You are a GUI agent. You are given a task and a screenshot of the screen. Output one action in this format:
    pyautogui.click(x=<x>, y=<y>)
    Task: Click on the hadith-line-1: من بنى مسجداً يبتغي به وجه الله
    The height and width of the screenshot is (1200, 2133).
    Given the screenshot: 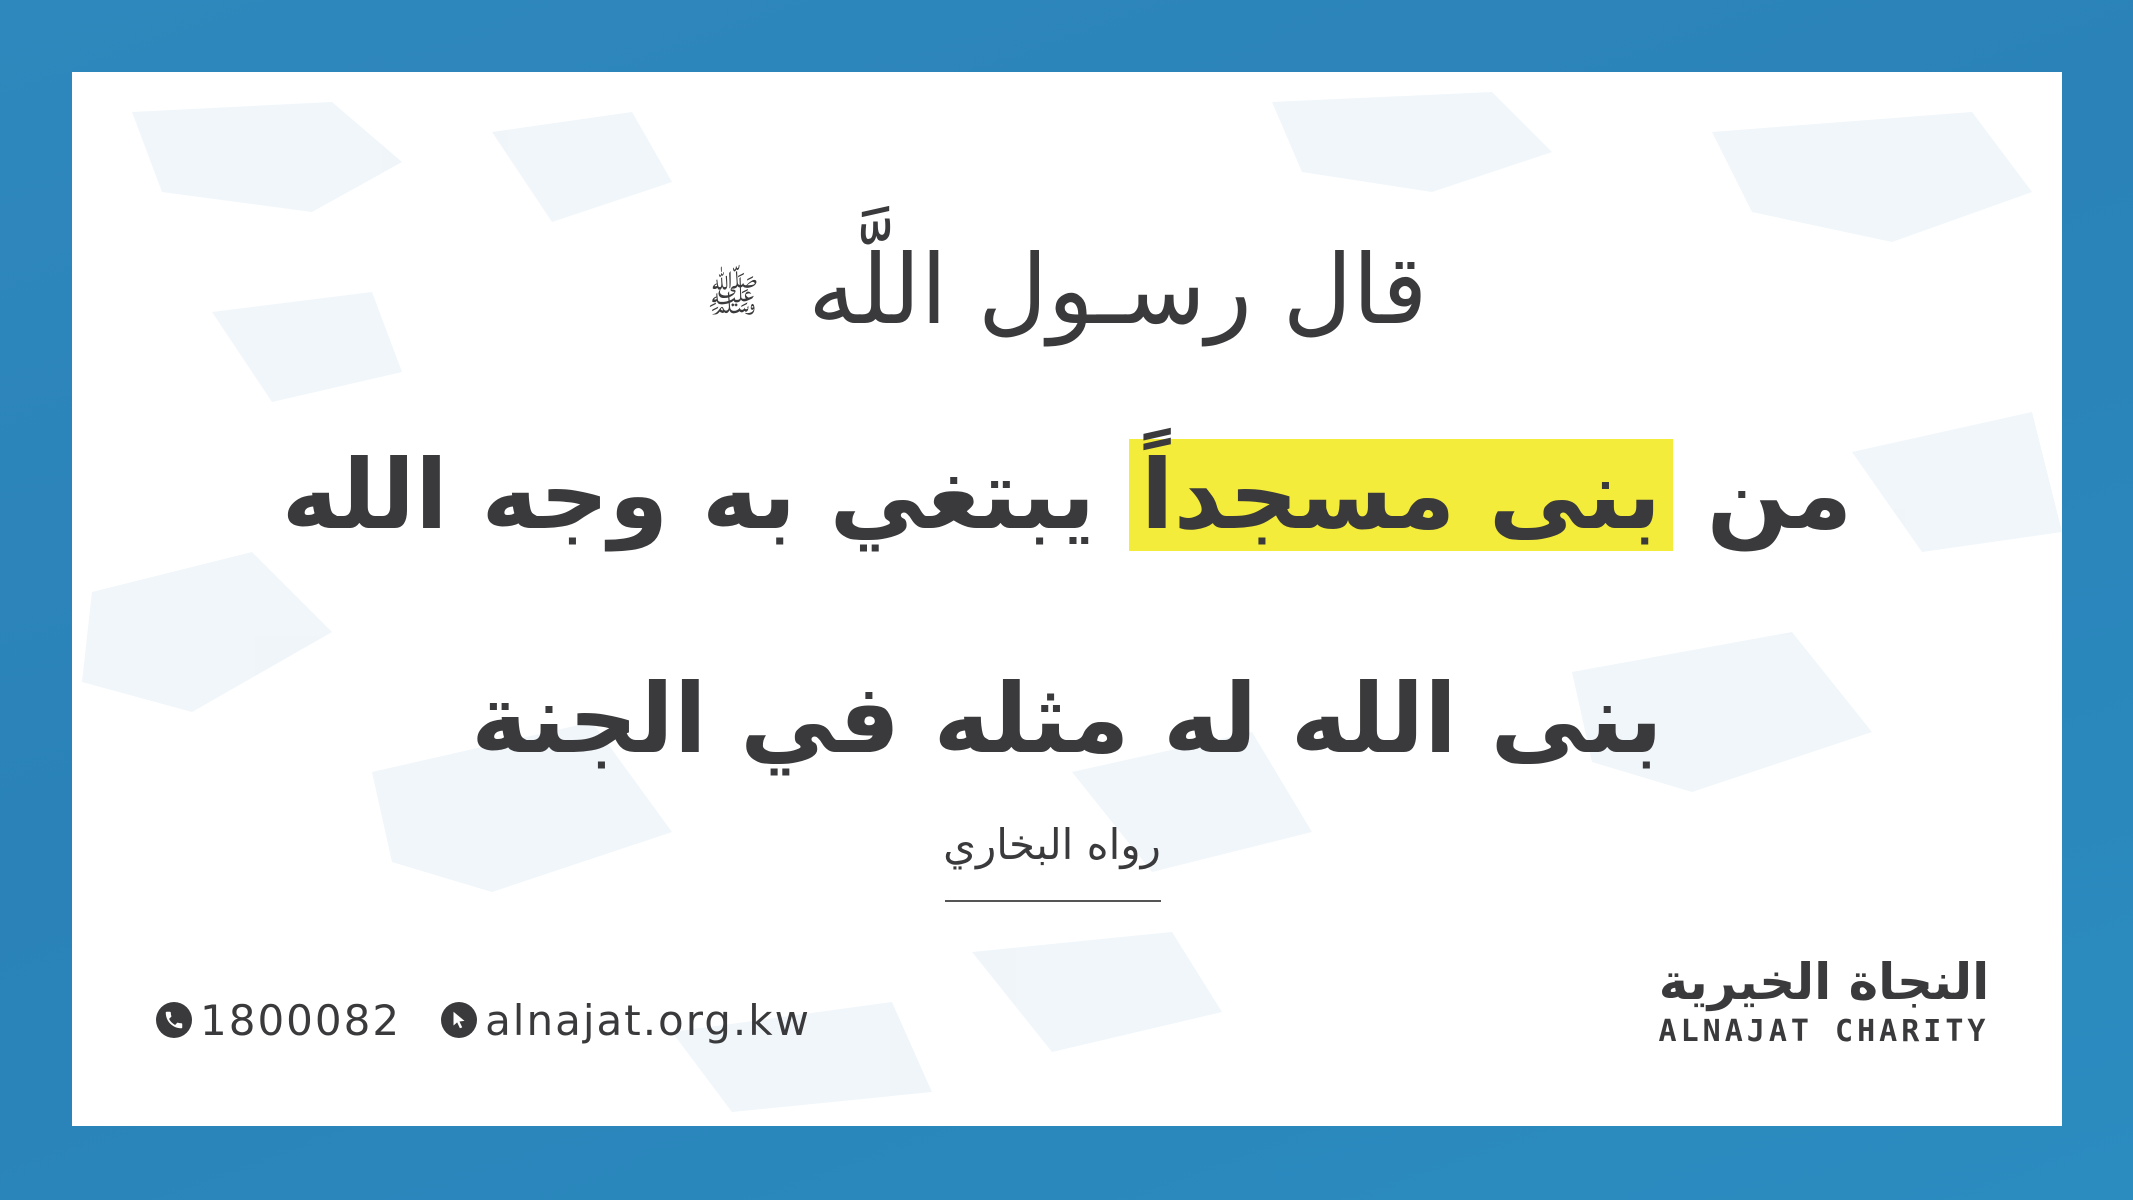 What is the action you would take?
    pyautogui.click(x=1067, y=495)
    